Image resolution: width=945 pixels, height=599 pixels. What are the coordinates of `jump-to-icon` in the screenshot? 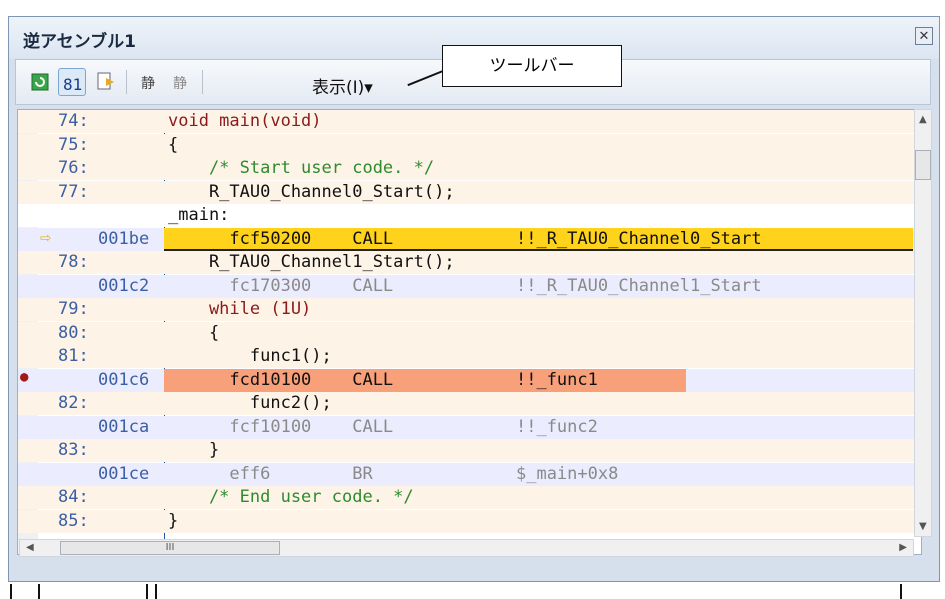 It's located at (105, 81).